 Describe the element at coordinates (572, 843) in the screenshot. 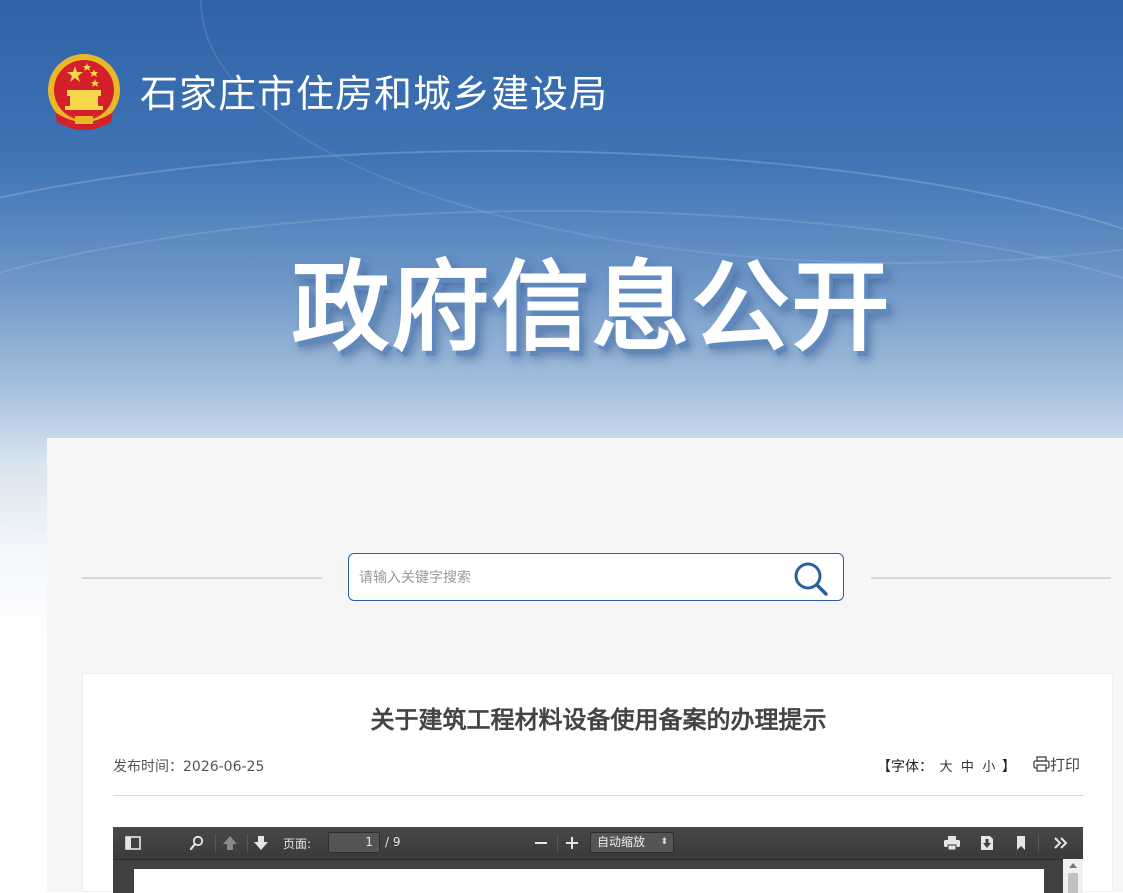

I see `zoom-in-icon` at that location.